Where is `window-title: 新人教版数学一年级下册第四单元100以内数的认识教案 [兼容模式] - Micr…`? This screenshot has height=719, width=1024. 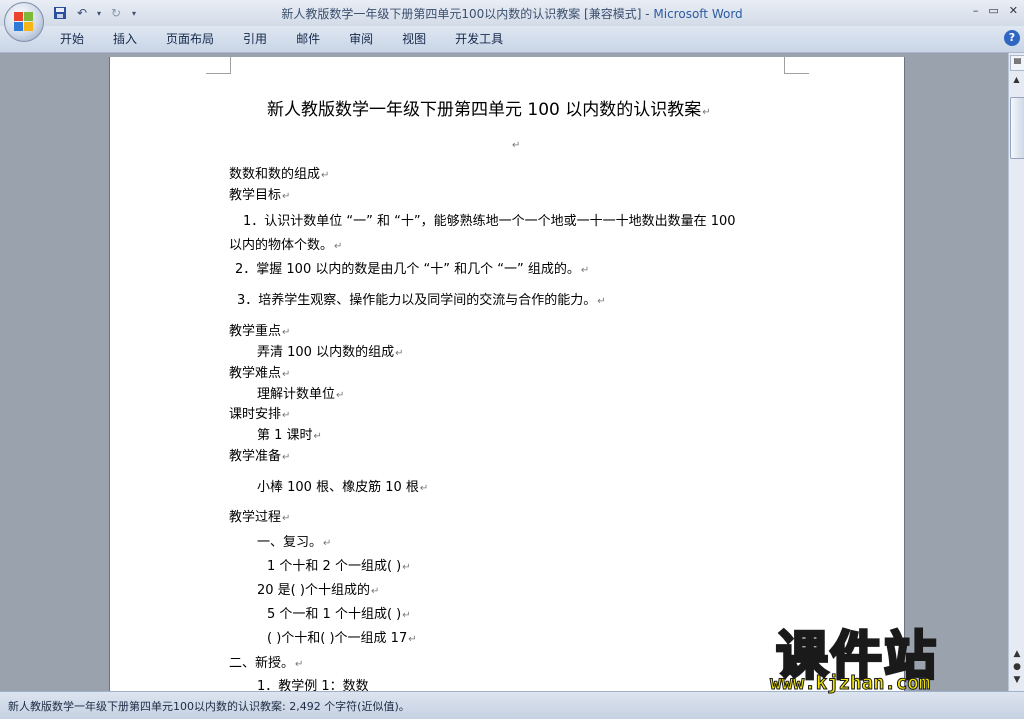 window-title: 新人教版数学一年级下册第四单元100以内数的认识教案 [兼容模式] - Micr… is located at coordinates (512, 13).